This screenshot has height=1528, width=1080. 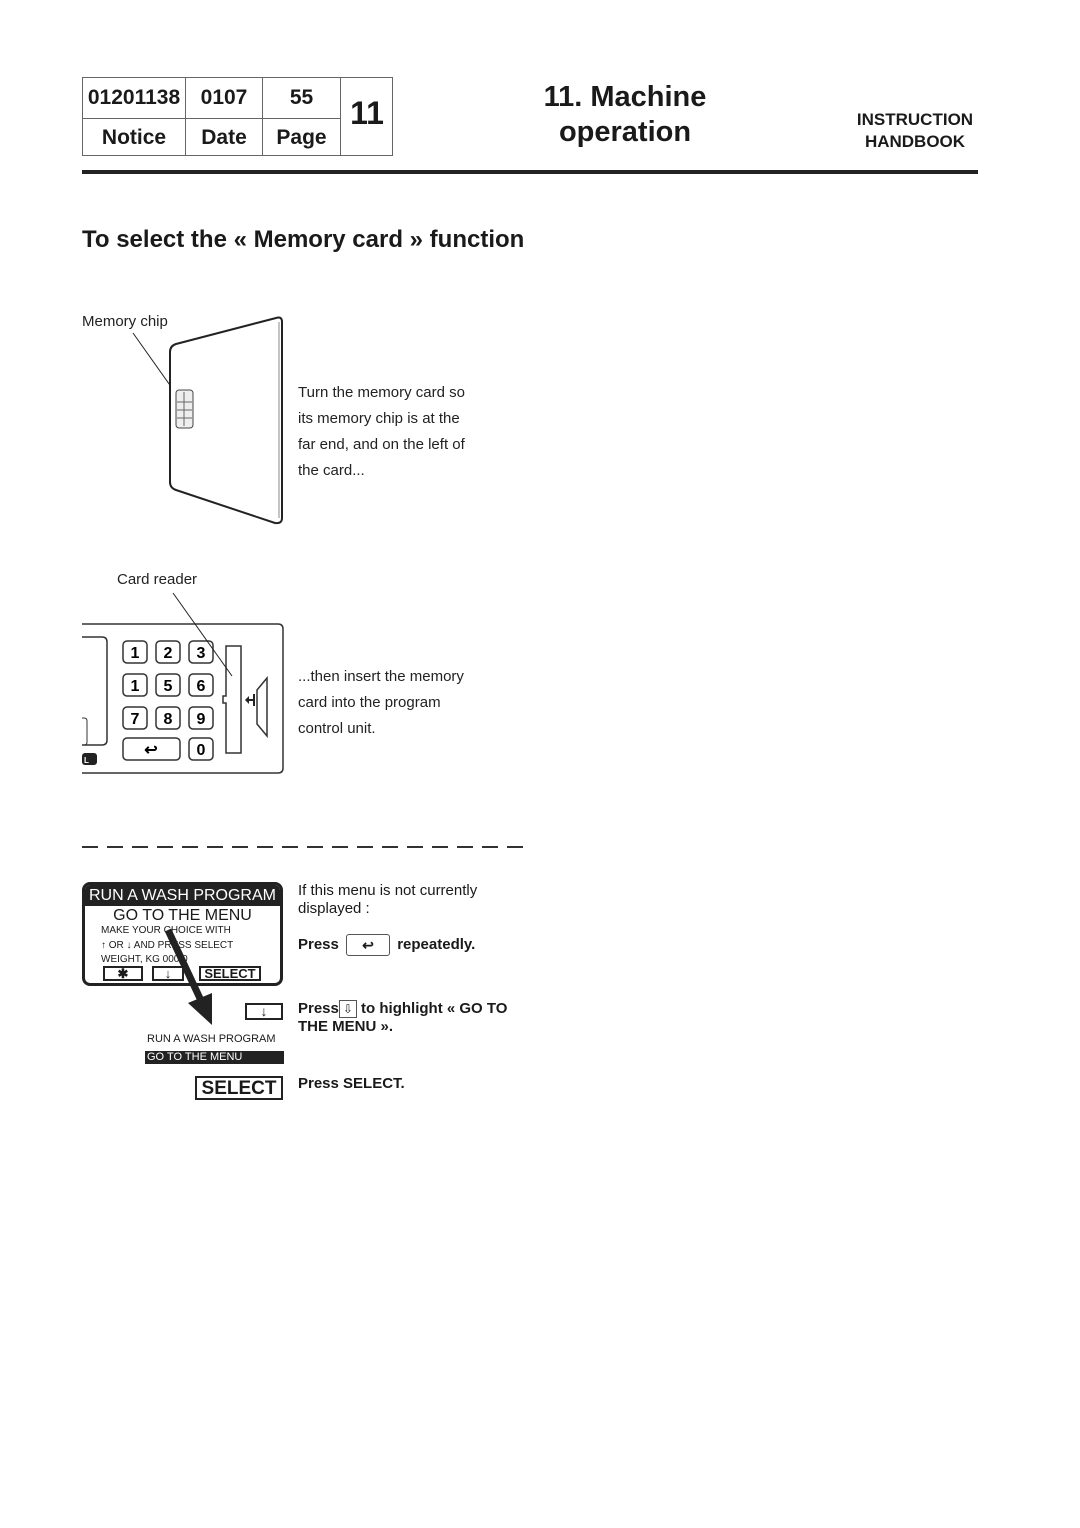 I want to click on down-key: ↓, so click(x=264, y=1011).